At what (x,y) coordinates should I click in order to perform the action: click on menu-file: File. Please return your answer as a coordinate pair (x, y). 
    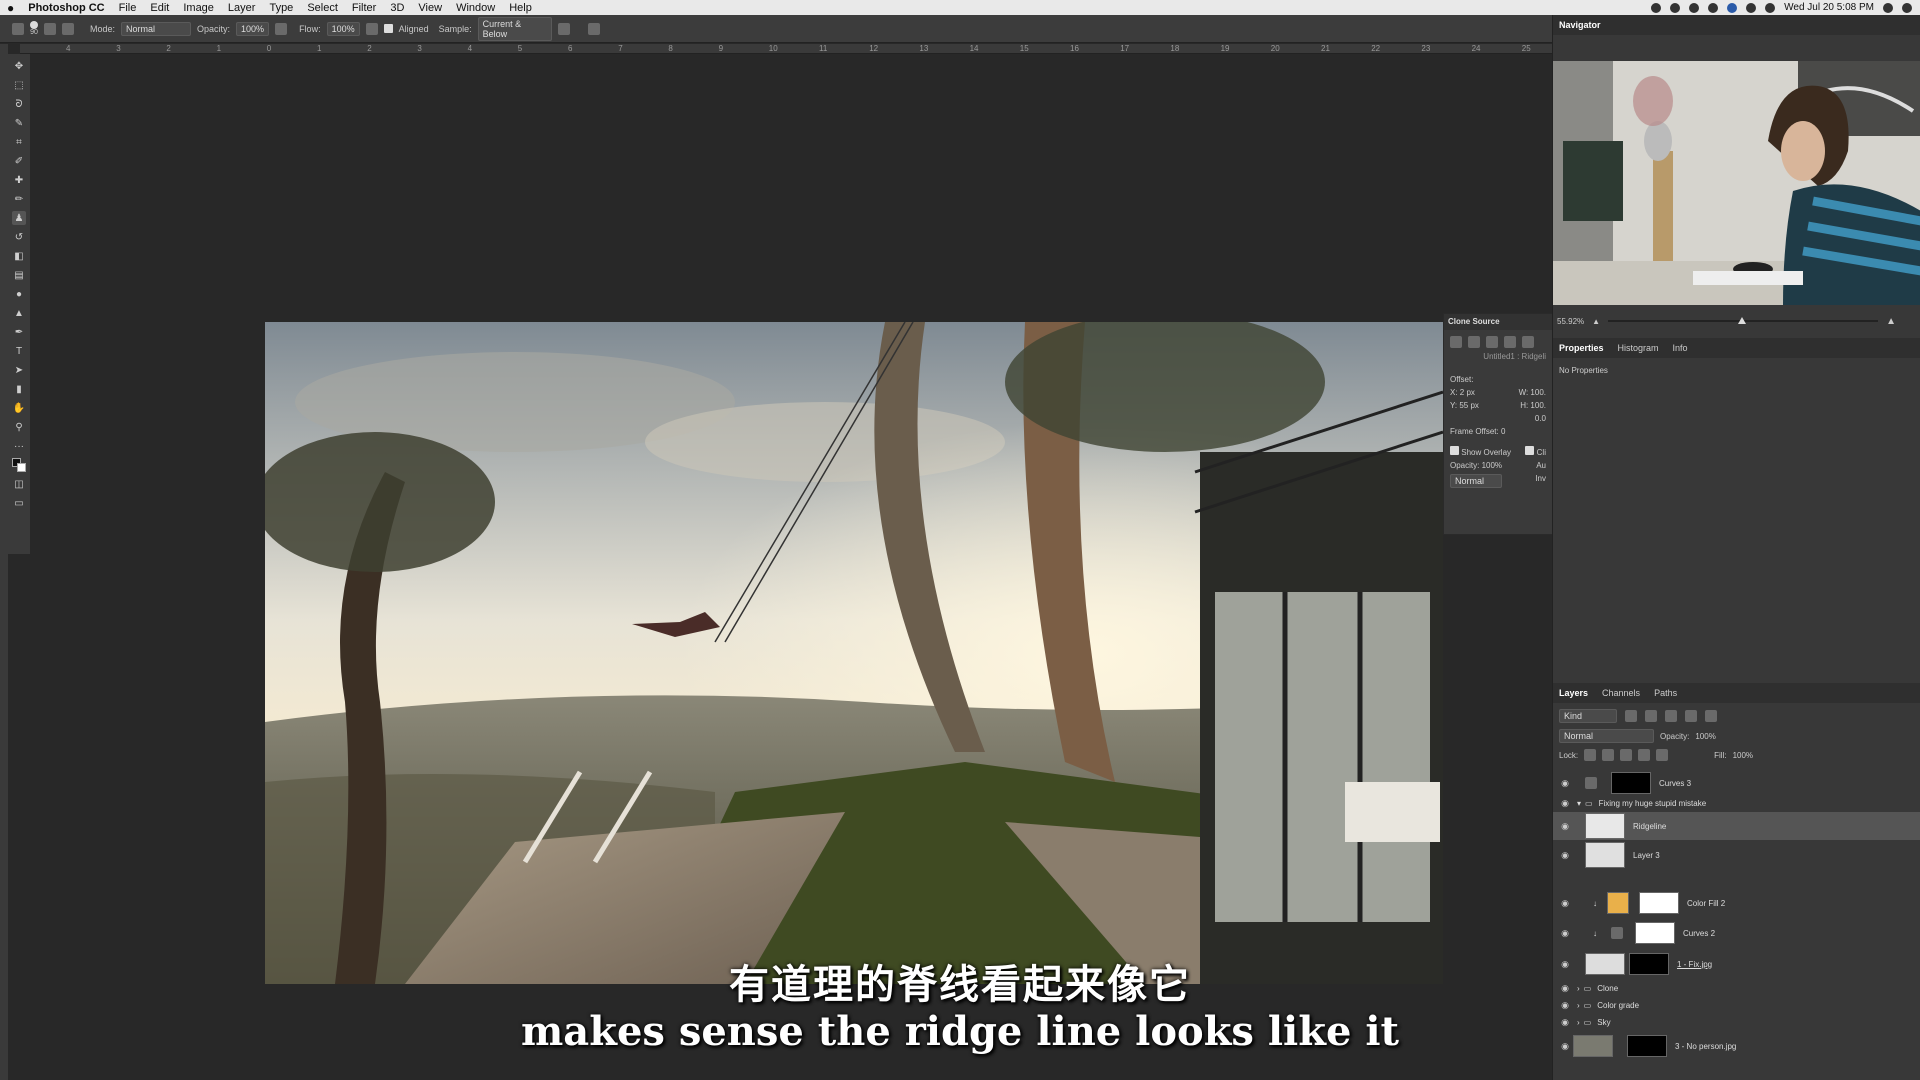
    Looking at the image, I should click on (128, 8).